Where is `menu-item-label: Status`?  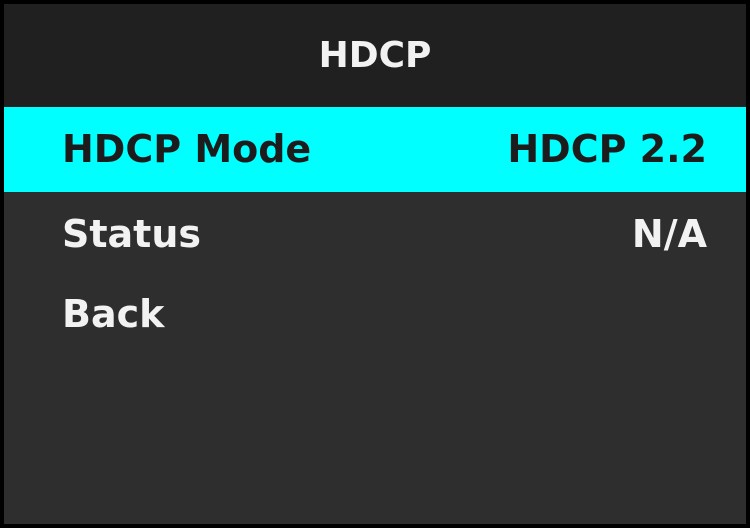 menu-item-label: Status is located at coordinates (132, 234).